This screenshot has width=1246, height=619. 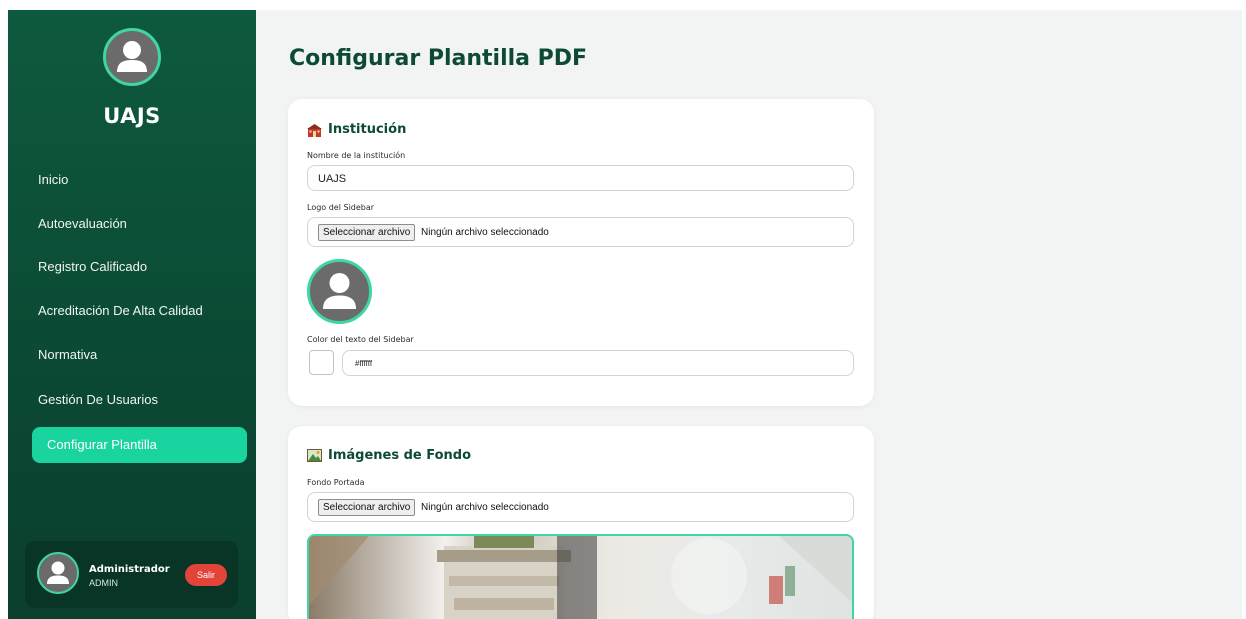 I want to click on sidebar-item-inicio: Inicio, so click(x=139, y=180).